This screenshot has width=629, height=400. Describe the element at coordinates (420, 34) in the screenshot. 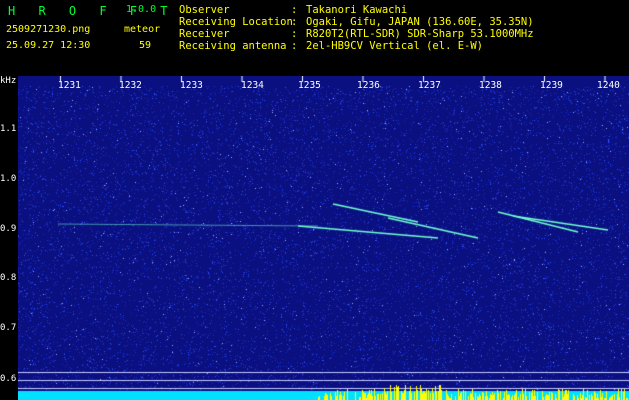

I see `info-value-receiver: R820T2(RTL-SDR) SDR-Sharp 53.1000MHz` at that location.